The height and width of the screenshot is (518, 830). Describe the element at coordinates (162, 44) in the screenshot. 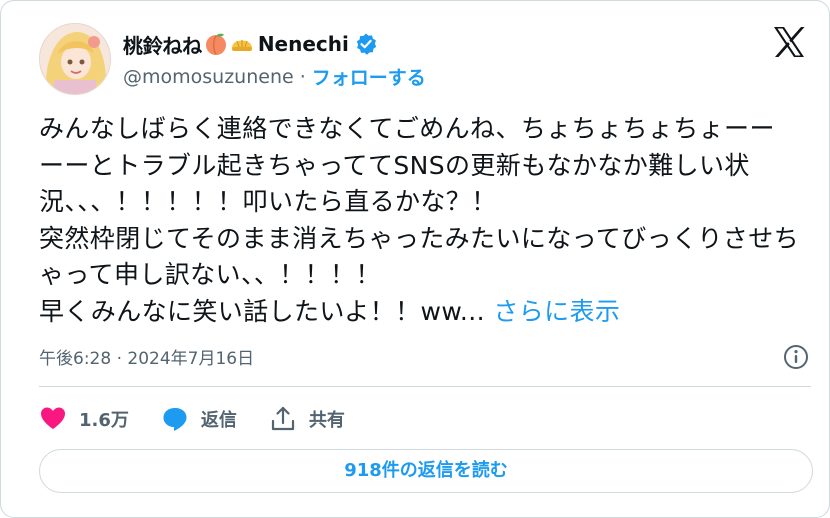

I see `display-name: 桃鈴ねね` at that location.